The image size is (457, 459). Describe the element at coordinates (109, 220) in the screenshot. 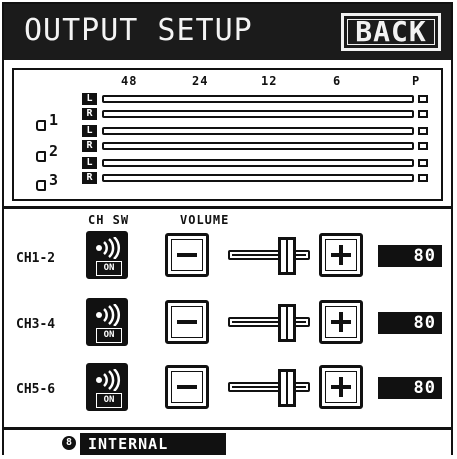

I see `column-header-ch-sw: CH SW` at that location.